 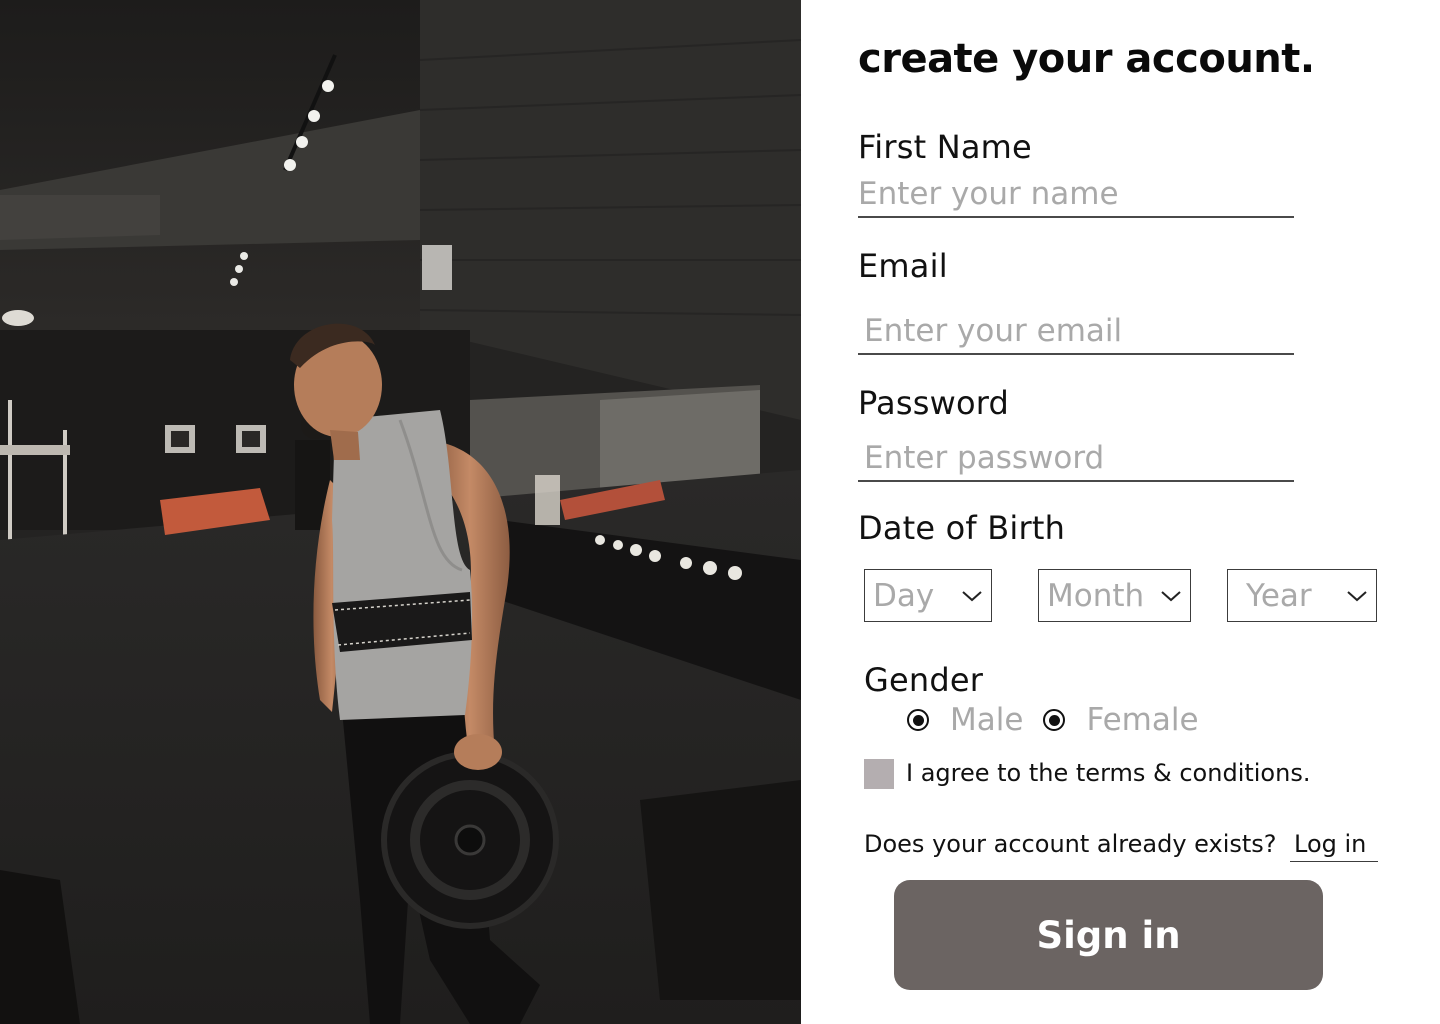 I want to click on dob-year-value: Year, so click(x=1279, y=595).